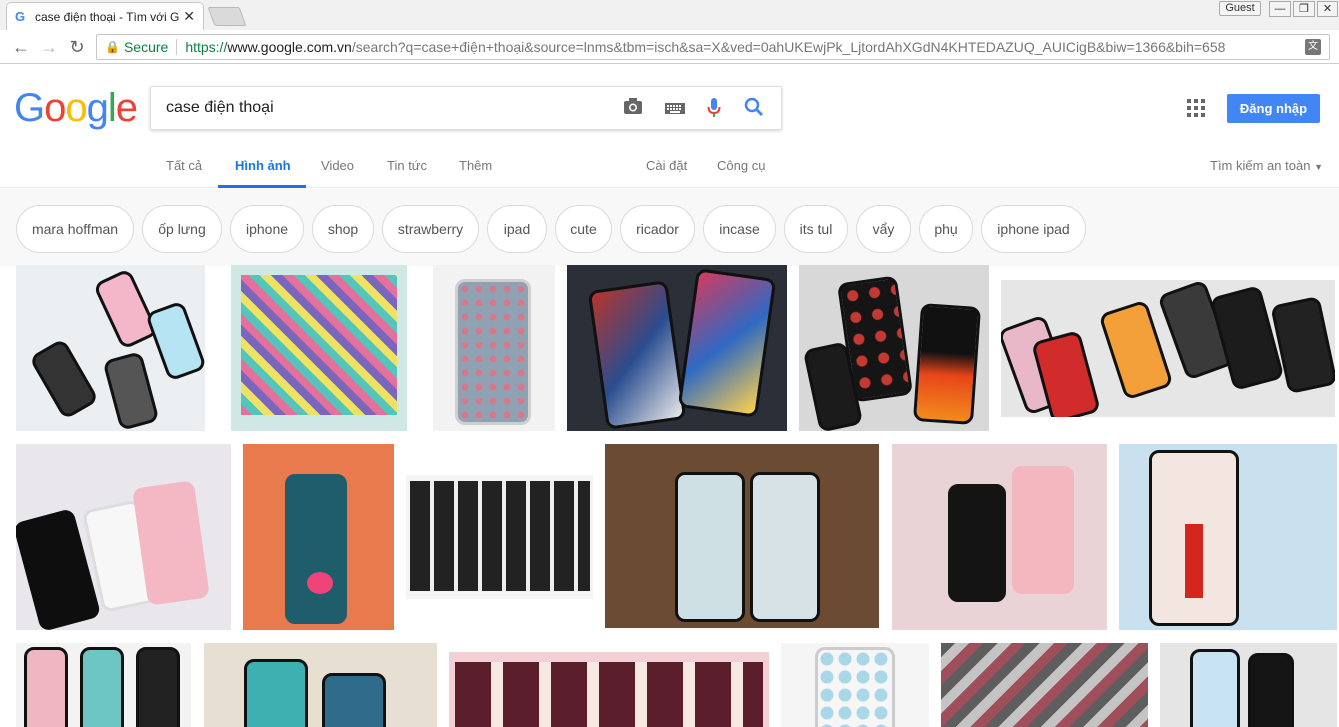 This screenshot has width=1339, height=727. Describe the element at coordinates (20, 16) in the screenshot. I see `google-favicon-icon: G` at that location.